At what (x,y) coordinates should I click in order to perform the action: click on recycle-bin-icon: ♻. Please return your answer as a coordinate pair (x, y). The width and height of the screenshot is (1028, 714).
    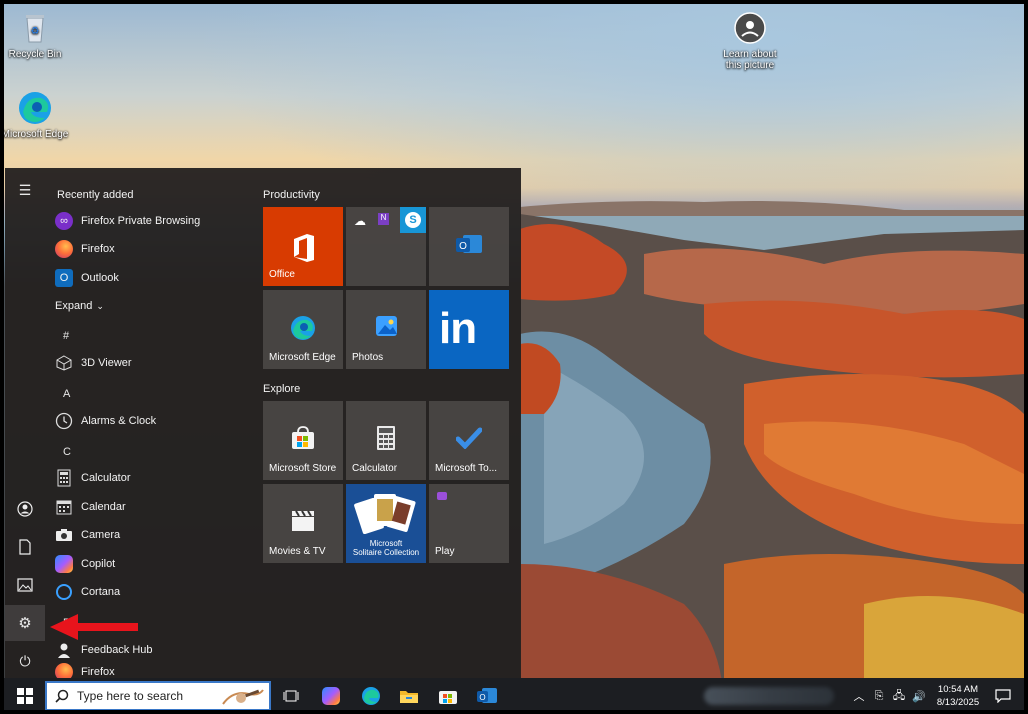
    Looking at the image, I should click on (35, 28).